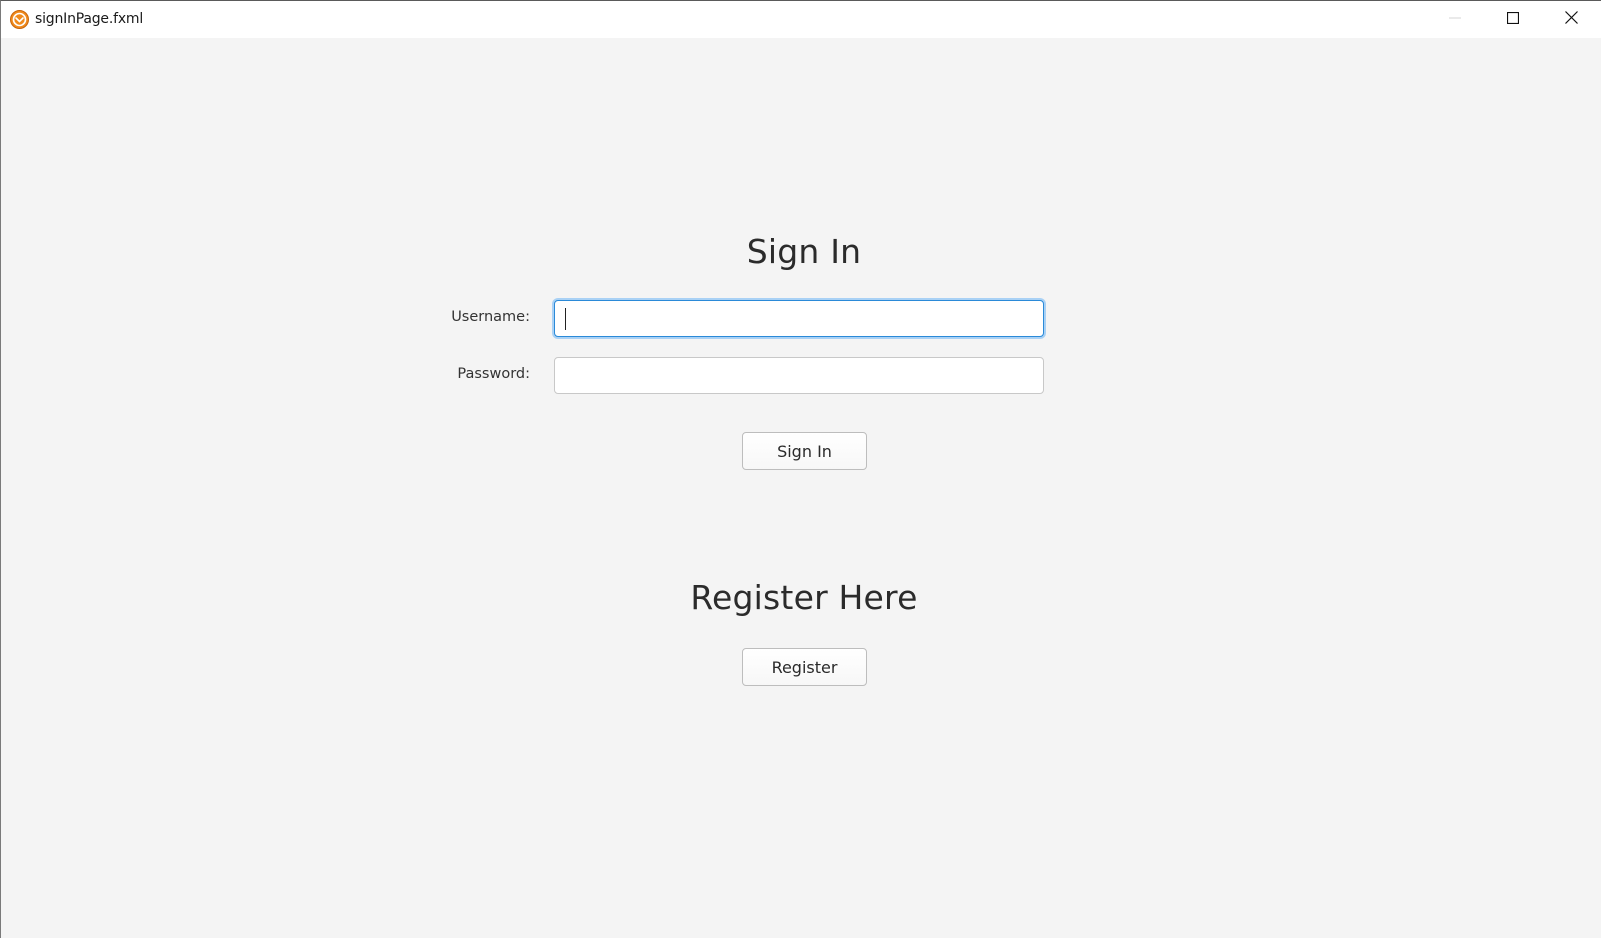 This screenshot has width=1601, height=938. I want to click on maximize-button, so click(1513, 19).